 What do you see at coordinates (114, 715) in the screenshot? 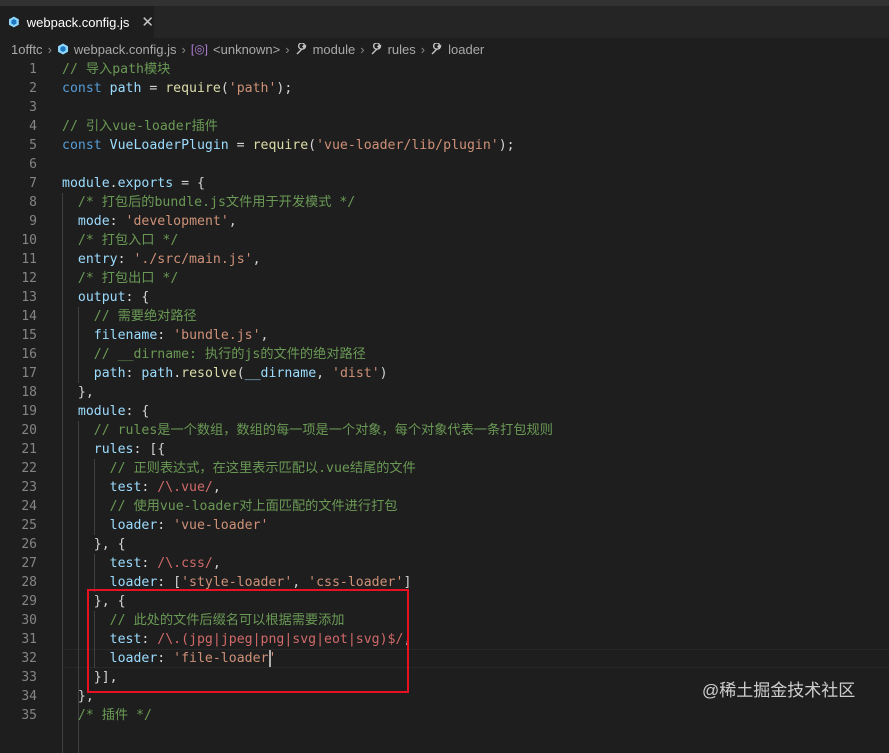
I see `code-token: /* 插件 */` at bounding box center [114, 715].